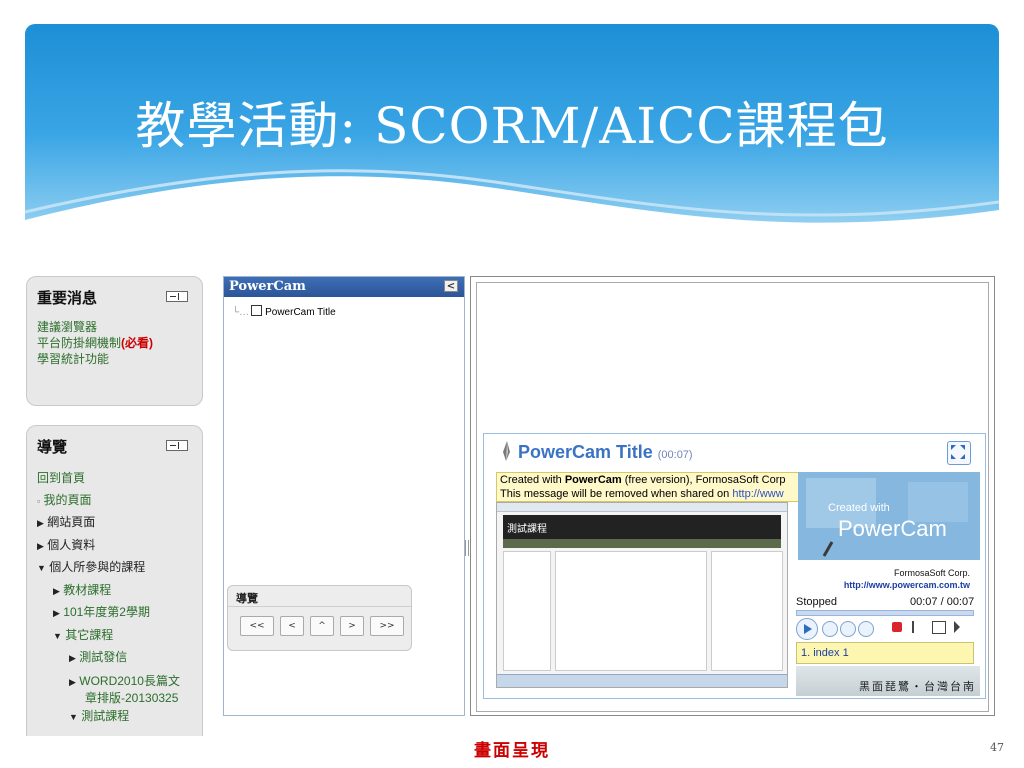  What do you see at coordinates (631, 611) in the screenshot?
I see `screen-main-column` at bounding box center [631, 611].